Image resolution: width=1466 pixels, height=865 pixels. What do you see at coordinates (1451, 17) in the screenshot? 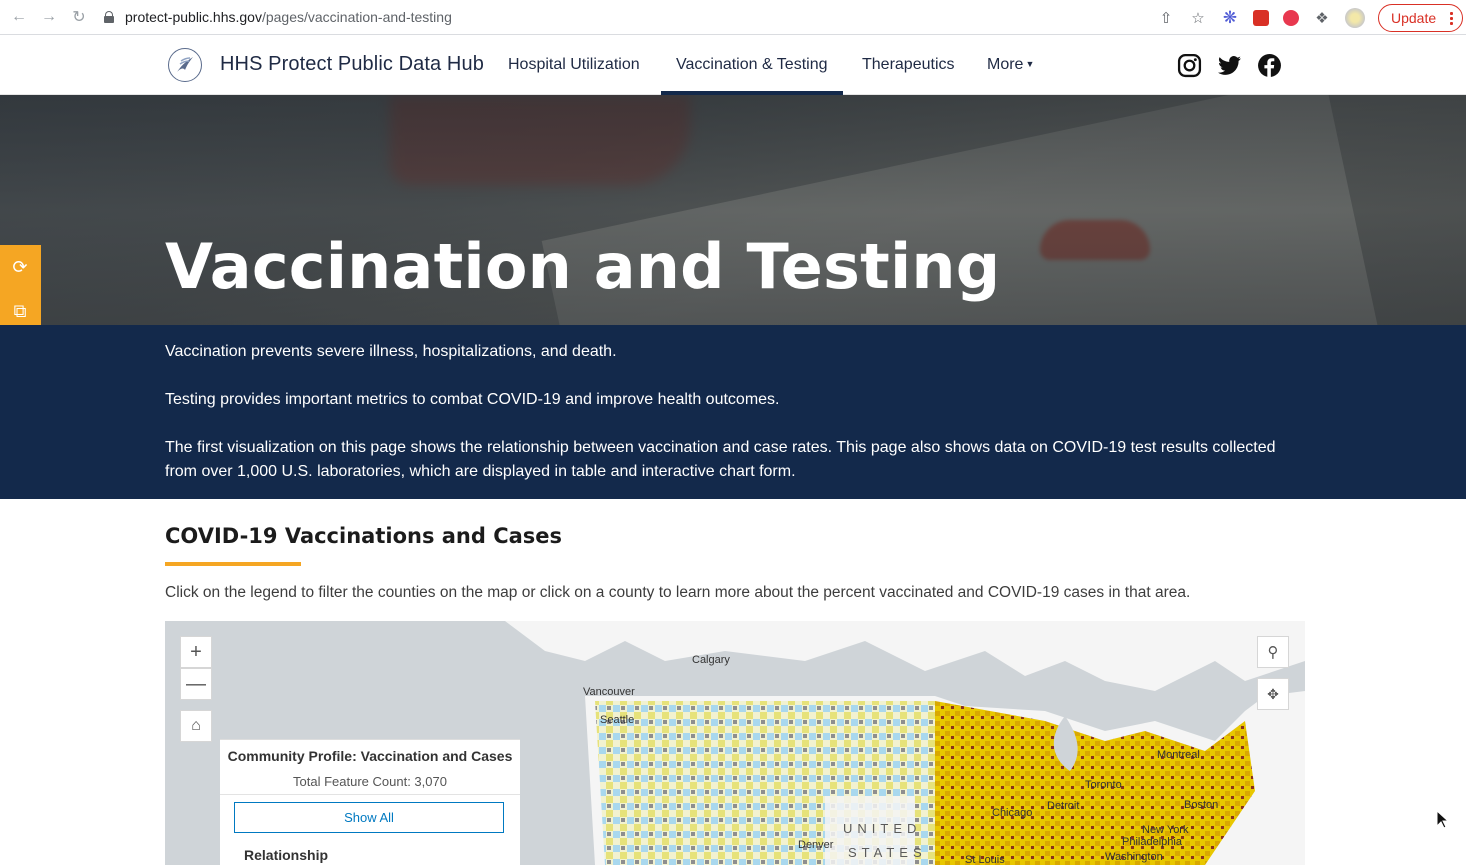
I see `menu-dots-icon` at bounding box center [1451, 17].